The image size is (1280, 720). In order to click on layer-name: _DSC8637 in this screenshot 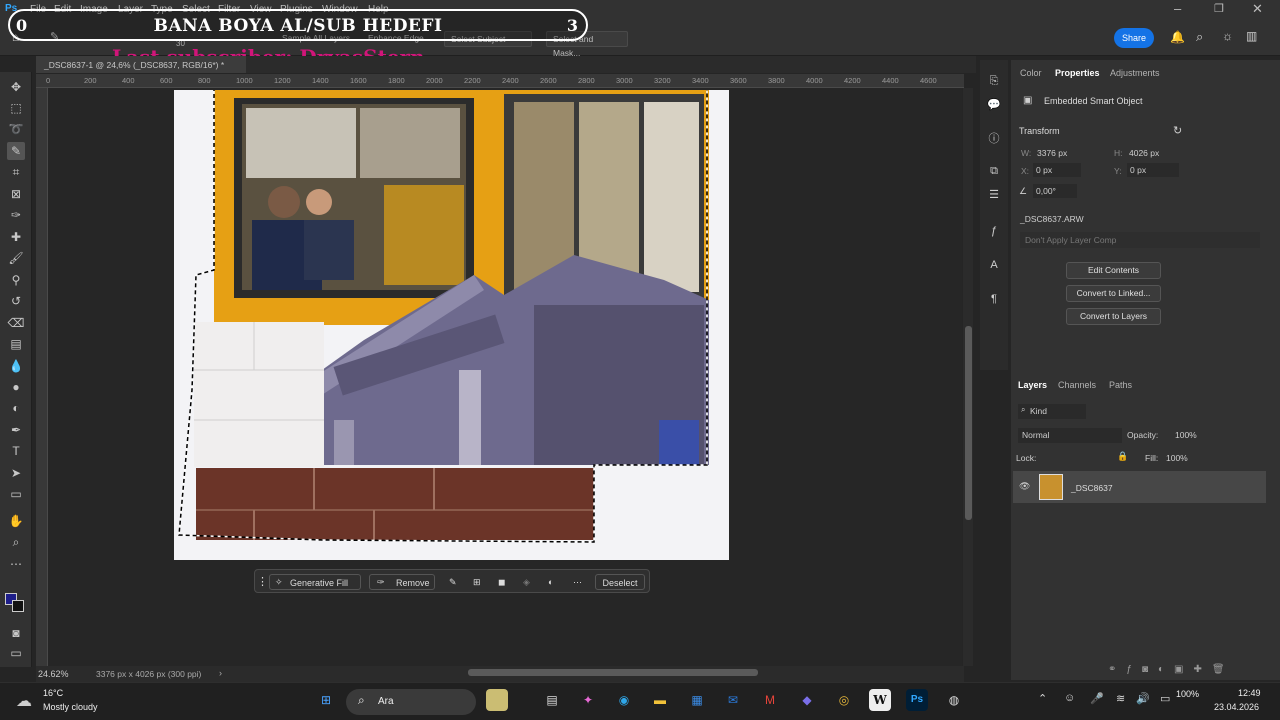, I will do `click(1092, 488)`.